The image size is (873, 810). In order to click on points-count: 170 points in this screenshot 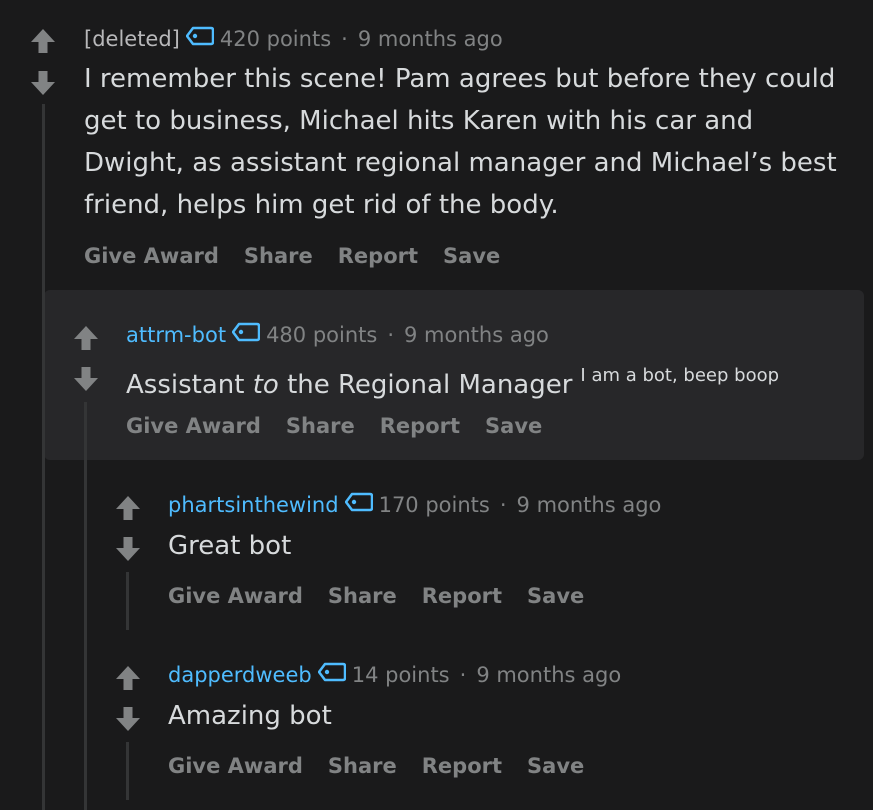, I will do `click(434, 505)`.